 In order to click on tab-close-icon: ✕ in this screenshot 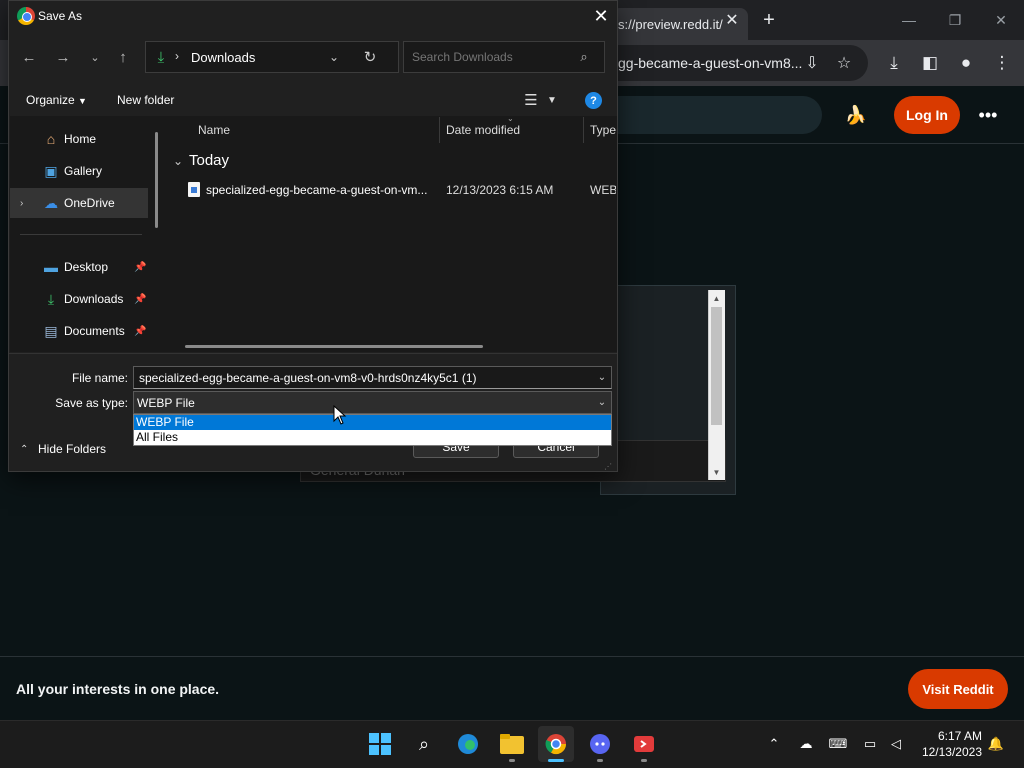, I will do `click(732, 20)`.